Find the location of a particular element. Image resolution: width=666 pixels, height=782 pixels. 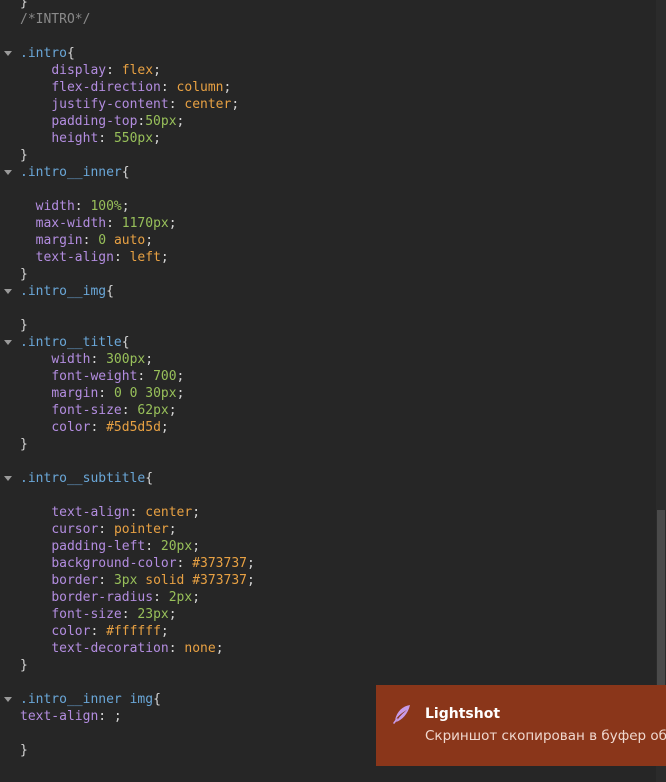

code-text: text-align: left; is located at coordinates (94, 257).